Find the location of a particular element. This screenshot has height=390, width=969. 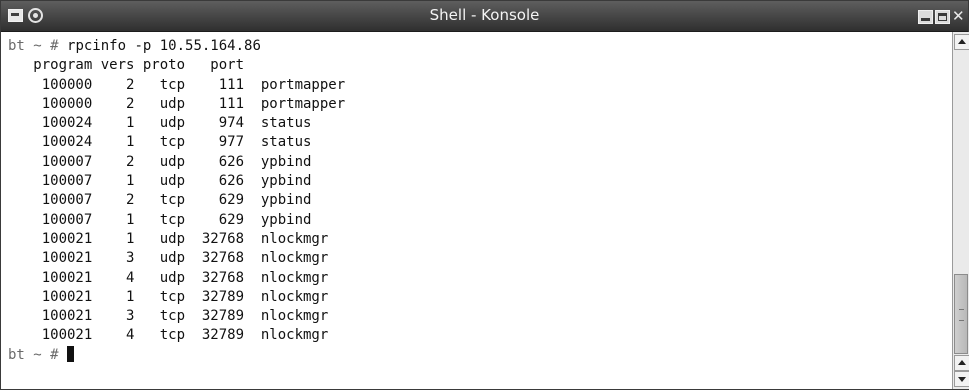

maximize-icon is located at coordinates (942, 17).